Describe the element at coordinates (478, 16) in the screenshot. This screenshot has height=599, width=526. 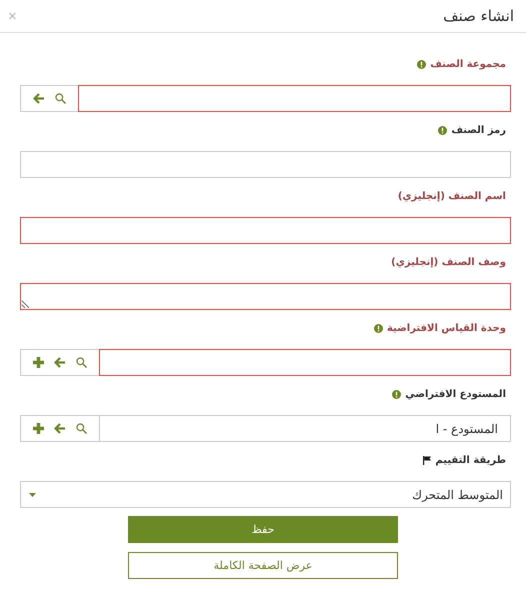
I see `window-title: انشاء صنف` at that location.